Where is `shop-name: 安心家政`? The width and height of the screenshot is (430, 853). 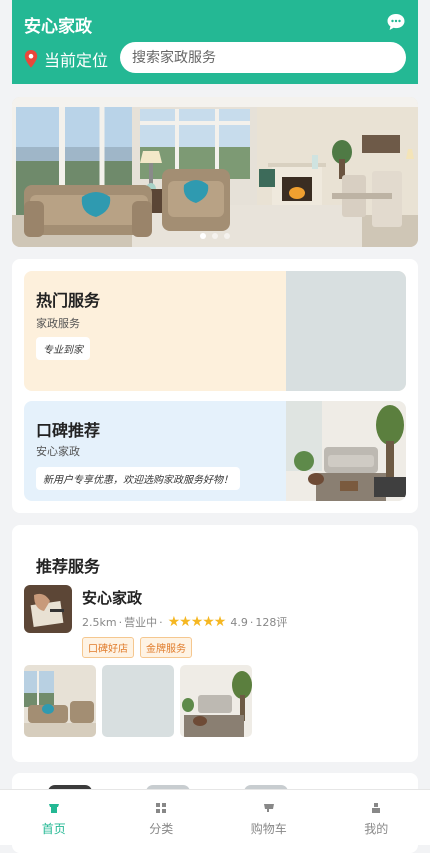 shop-name: 安心家政 is located at coordinates (112, 597).